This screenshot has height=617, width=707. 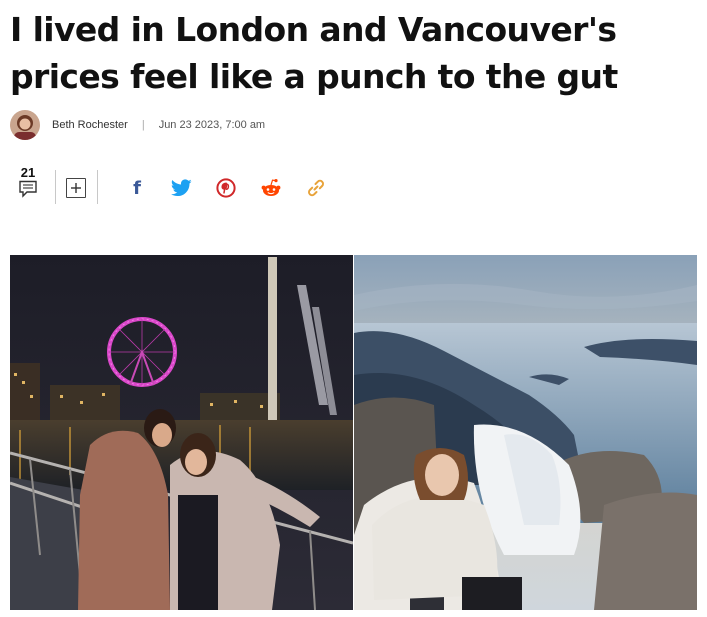 I want to click on publish-date: Jun 23 2023, 7:00 am, so click(x=212, y=125).